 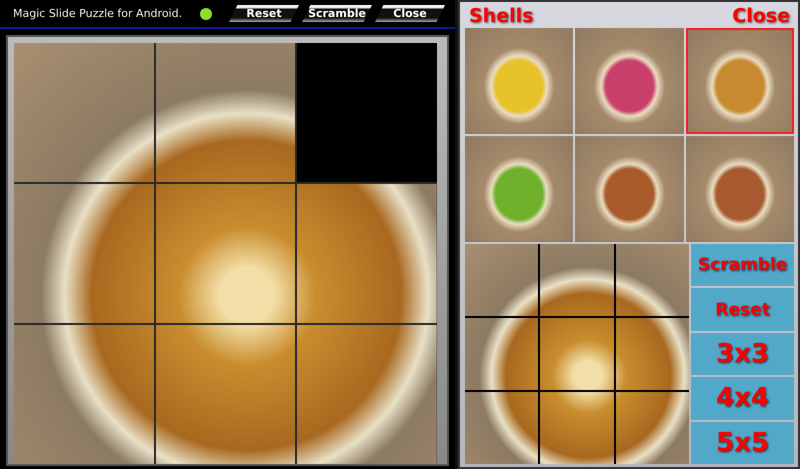 What do you see at coordinates (264, 13) in the screenshot?
I see `toolbar-button: Reset` at bounding box center [264, 13].